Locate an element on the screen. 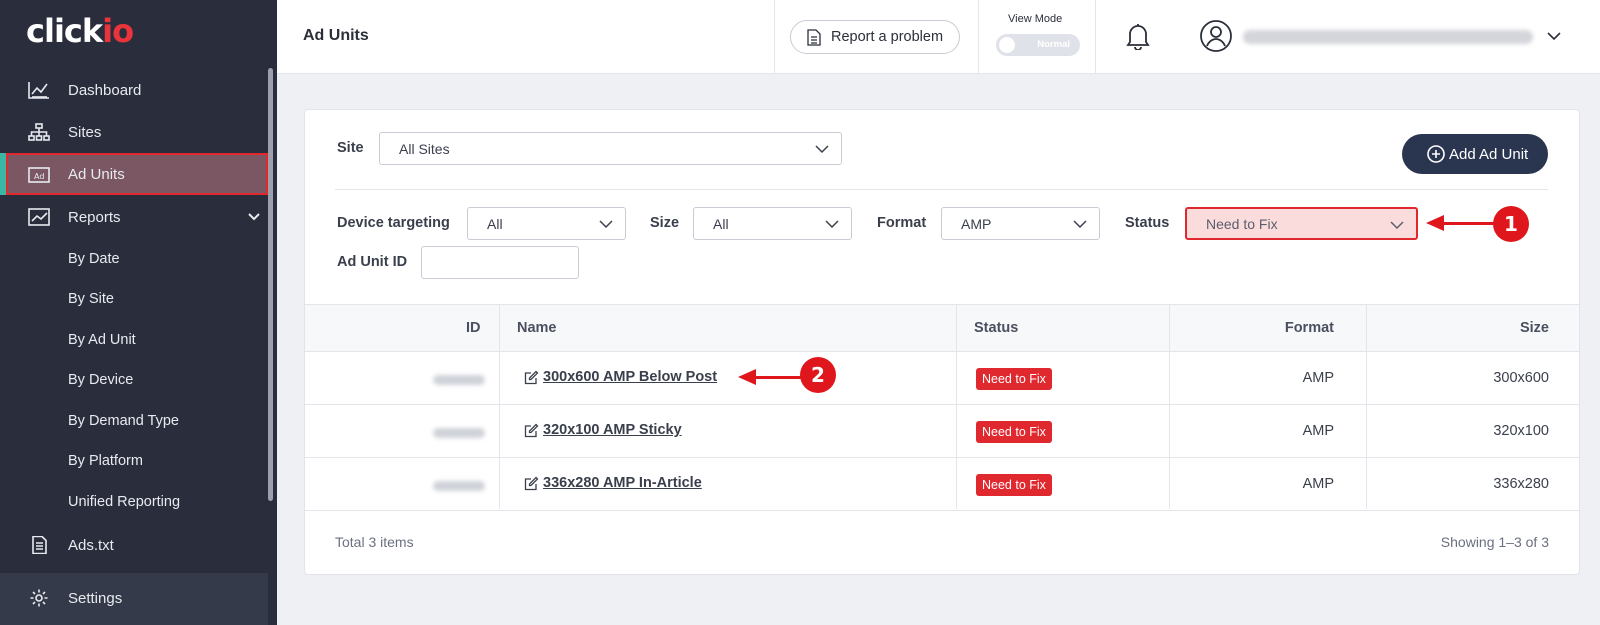 This screenshot has height=625, width=1600. view-mode-value: Normal is located at coordinates (1053, 44).